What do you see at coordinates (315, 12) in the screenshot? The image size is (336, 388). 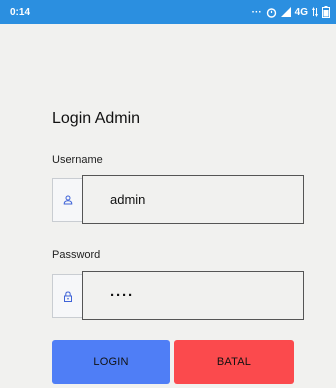 I see `data-arrows-icon` at bounding box center [315, 12].